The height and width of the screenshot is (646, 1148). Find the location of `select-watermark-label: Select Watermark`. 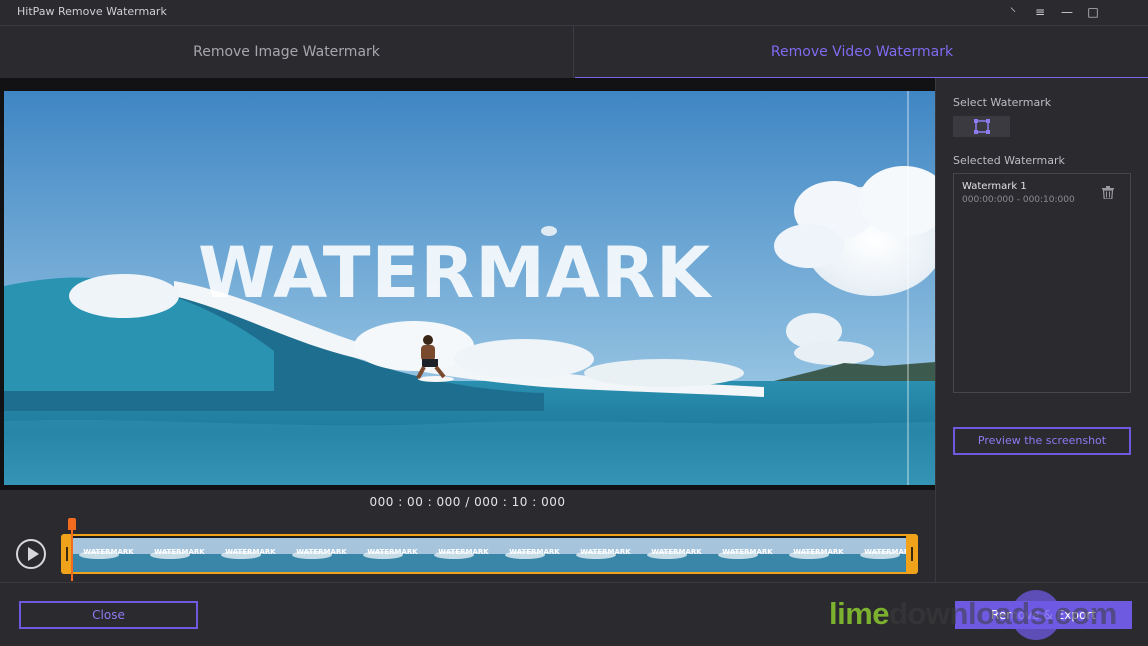

select-watermark-label: Select Watermark is located at coordinates (1002, 102).